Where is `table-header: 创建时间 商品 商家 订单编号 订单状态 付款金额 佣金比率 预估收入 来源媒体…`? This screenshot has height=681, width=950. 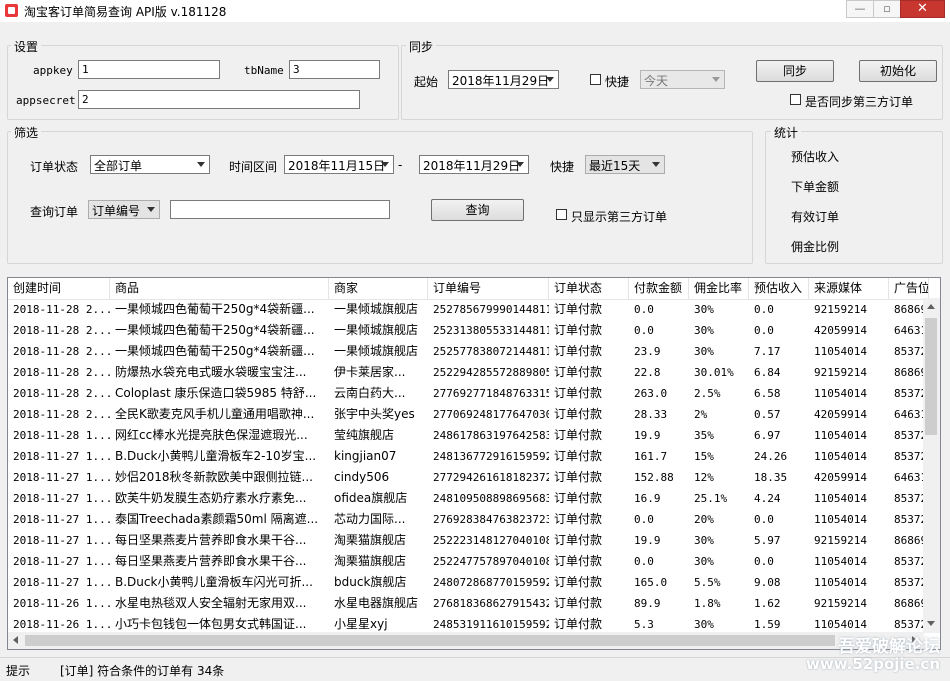
table-header: 创建时间 商品 商家 订单编号 订单状态 付款金额 佣金比率 预估收入 来源媒体… is located at coordinates (474, 289).